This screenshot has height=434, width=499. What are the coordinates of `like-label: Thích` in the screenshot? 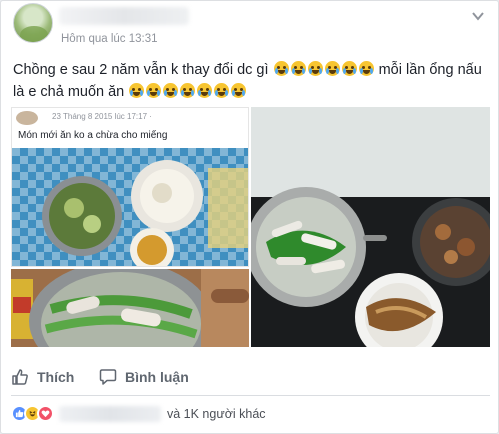 It's located at (56, 377).